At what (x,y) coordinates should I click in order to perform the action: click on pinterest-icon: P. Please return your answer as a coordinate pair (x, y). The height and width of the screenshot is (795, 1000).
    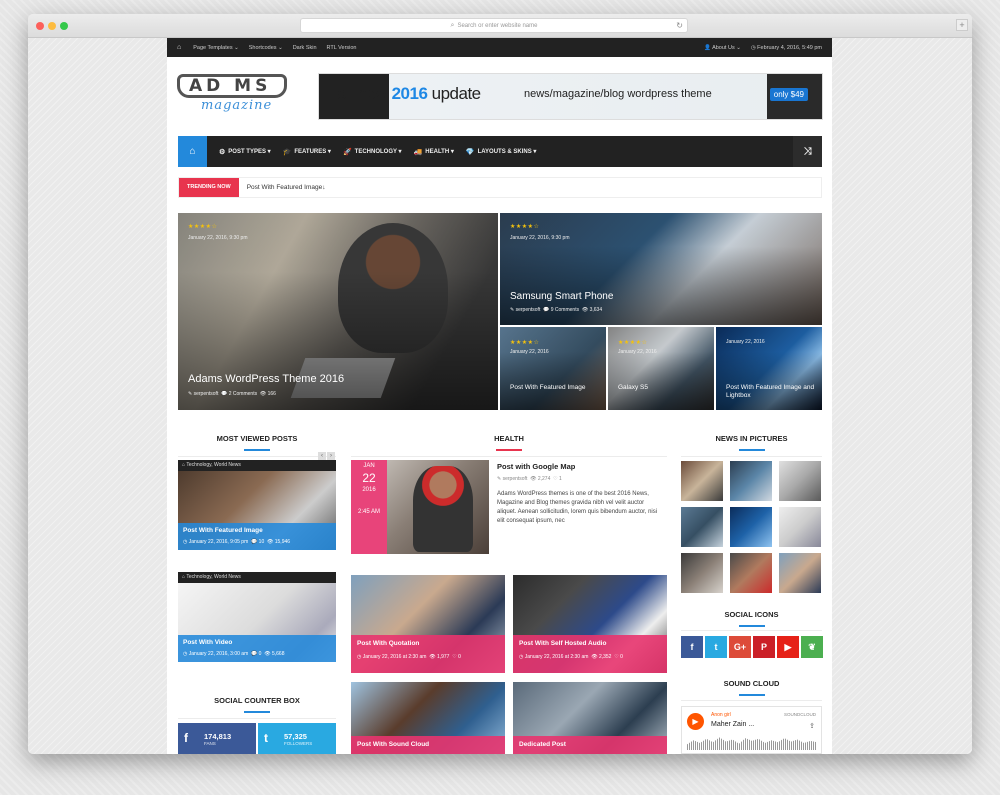
    Looking at the image, I should click on (764, 647).